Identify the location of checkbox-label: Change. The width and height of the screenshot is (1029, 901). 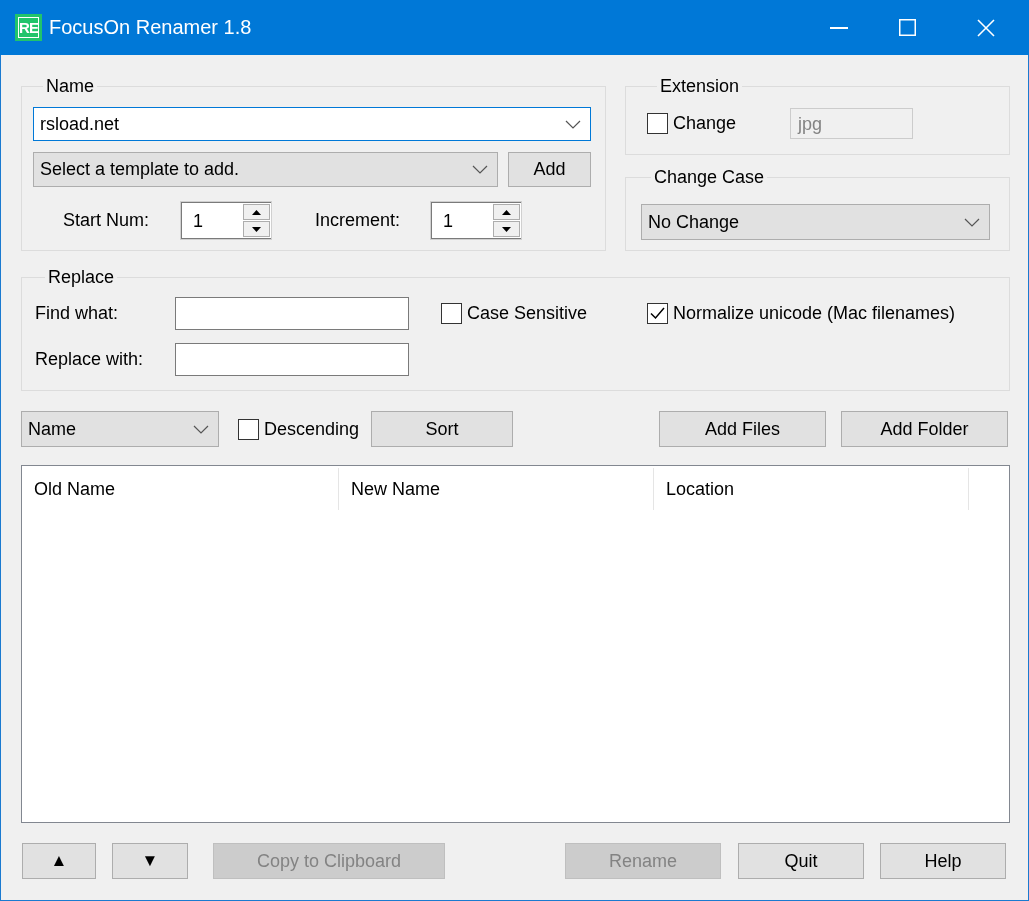
(705, 123).